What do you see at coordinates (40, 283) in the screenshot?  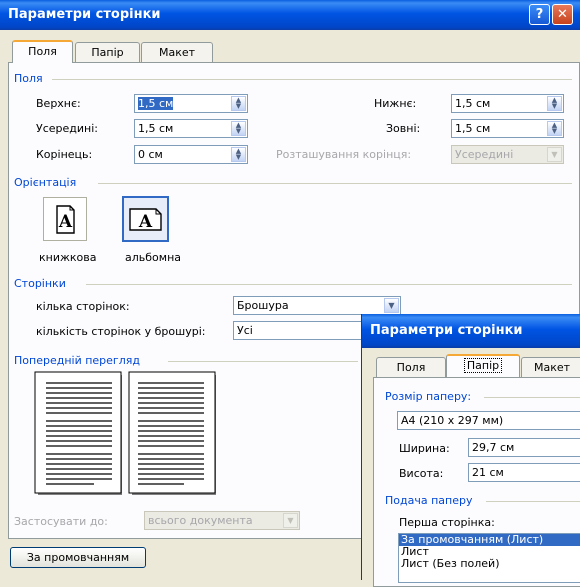 I see `pages-group-label: Сторінки` at bounding box center [40, 283].